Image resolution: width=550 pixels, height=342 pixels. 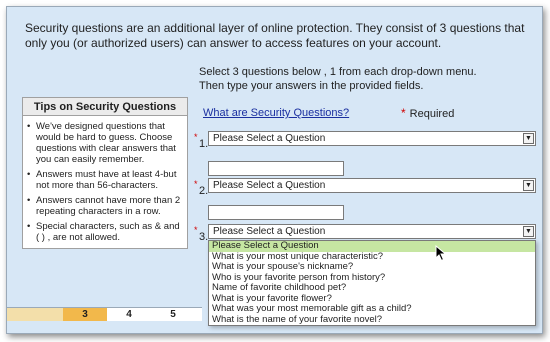 I want to click on step-pager: 3 4 5, so click(x=104, y=314).